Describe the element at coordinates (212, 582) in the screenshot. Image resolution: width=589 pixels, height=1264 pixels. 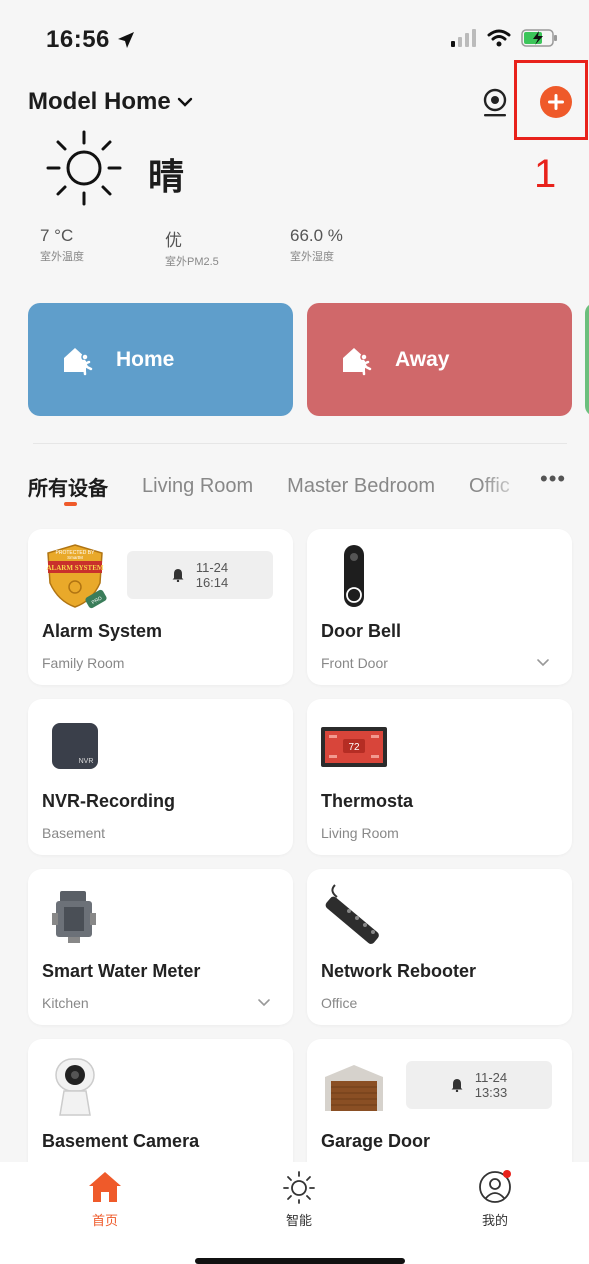
I see `alert-clock: 16:14` at that location.